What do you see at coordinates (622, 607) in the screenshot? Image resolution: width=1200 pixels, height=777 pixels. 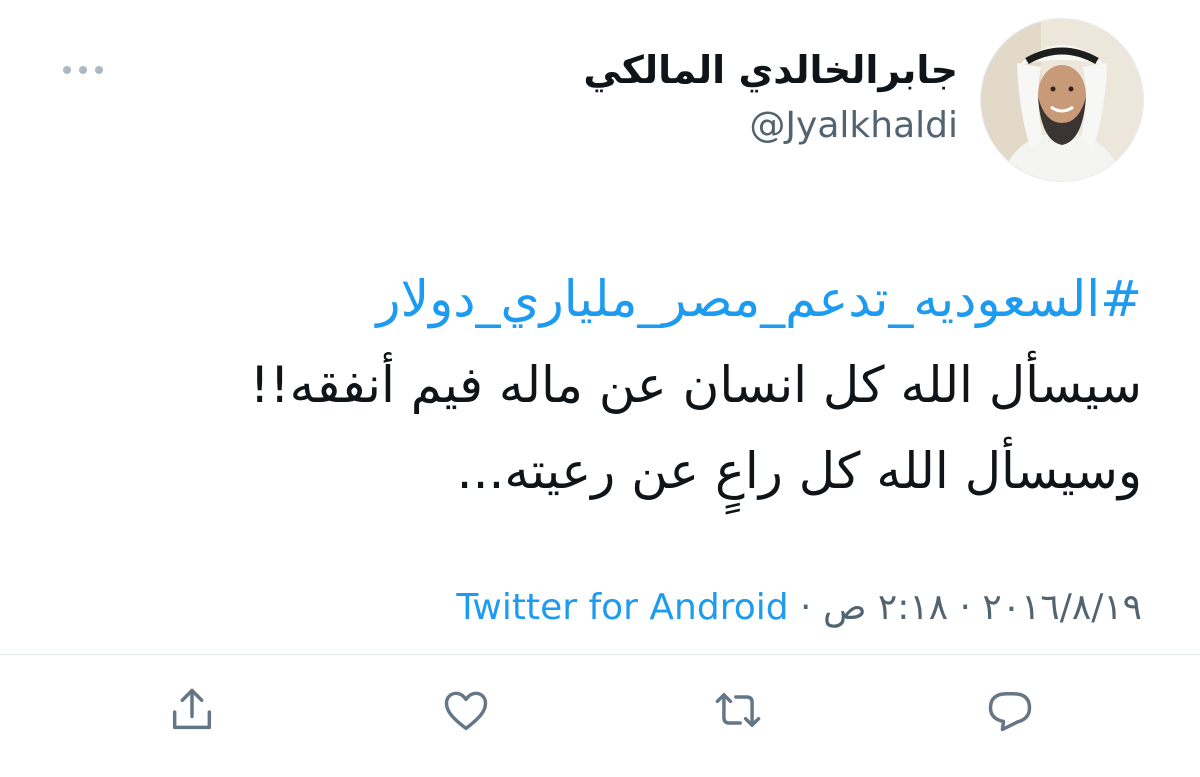 I see `source-link: Twitter for Android` at bounding box center [622, 607].